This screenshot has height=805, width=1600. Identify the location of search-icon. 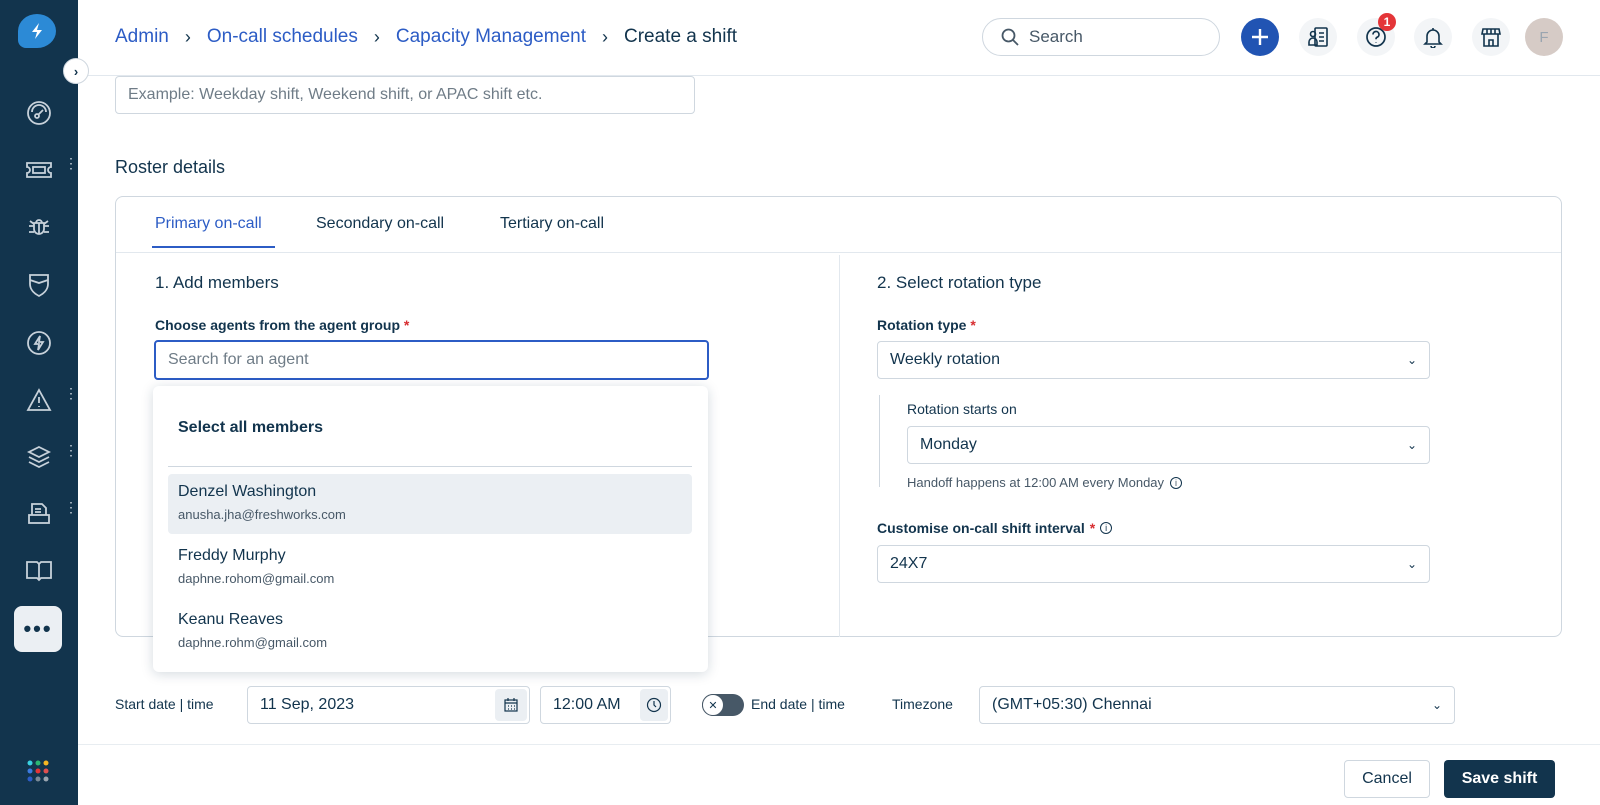
(1010, 37).